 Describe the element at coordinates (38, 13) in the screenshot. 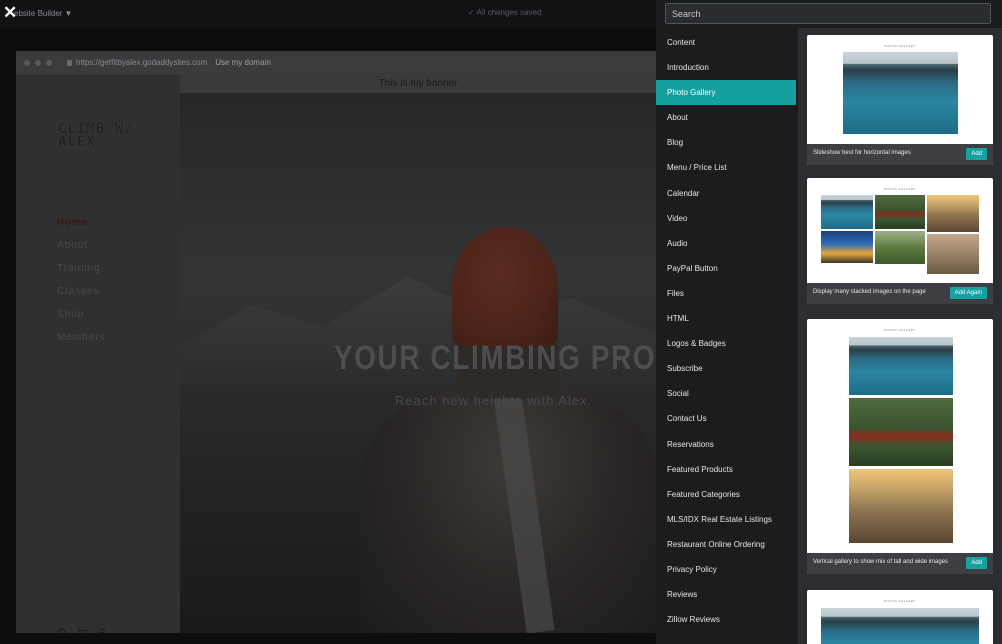

I see `app-label: ebsite Builder` at that location.